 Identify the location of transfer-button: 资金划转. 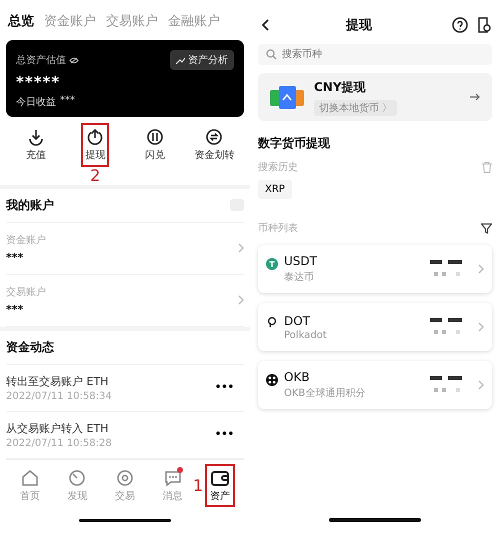
(214, 144).